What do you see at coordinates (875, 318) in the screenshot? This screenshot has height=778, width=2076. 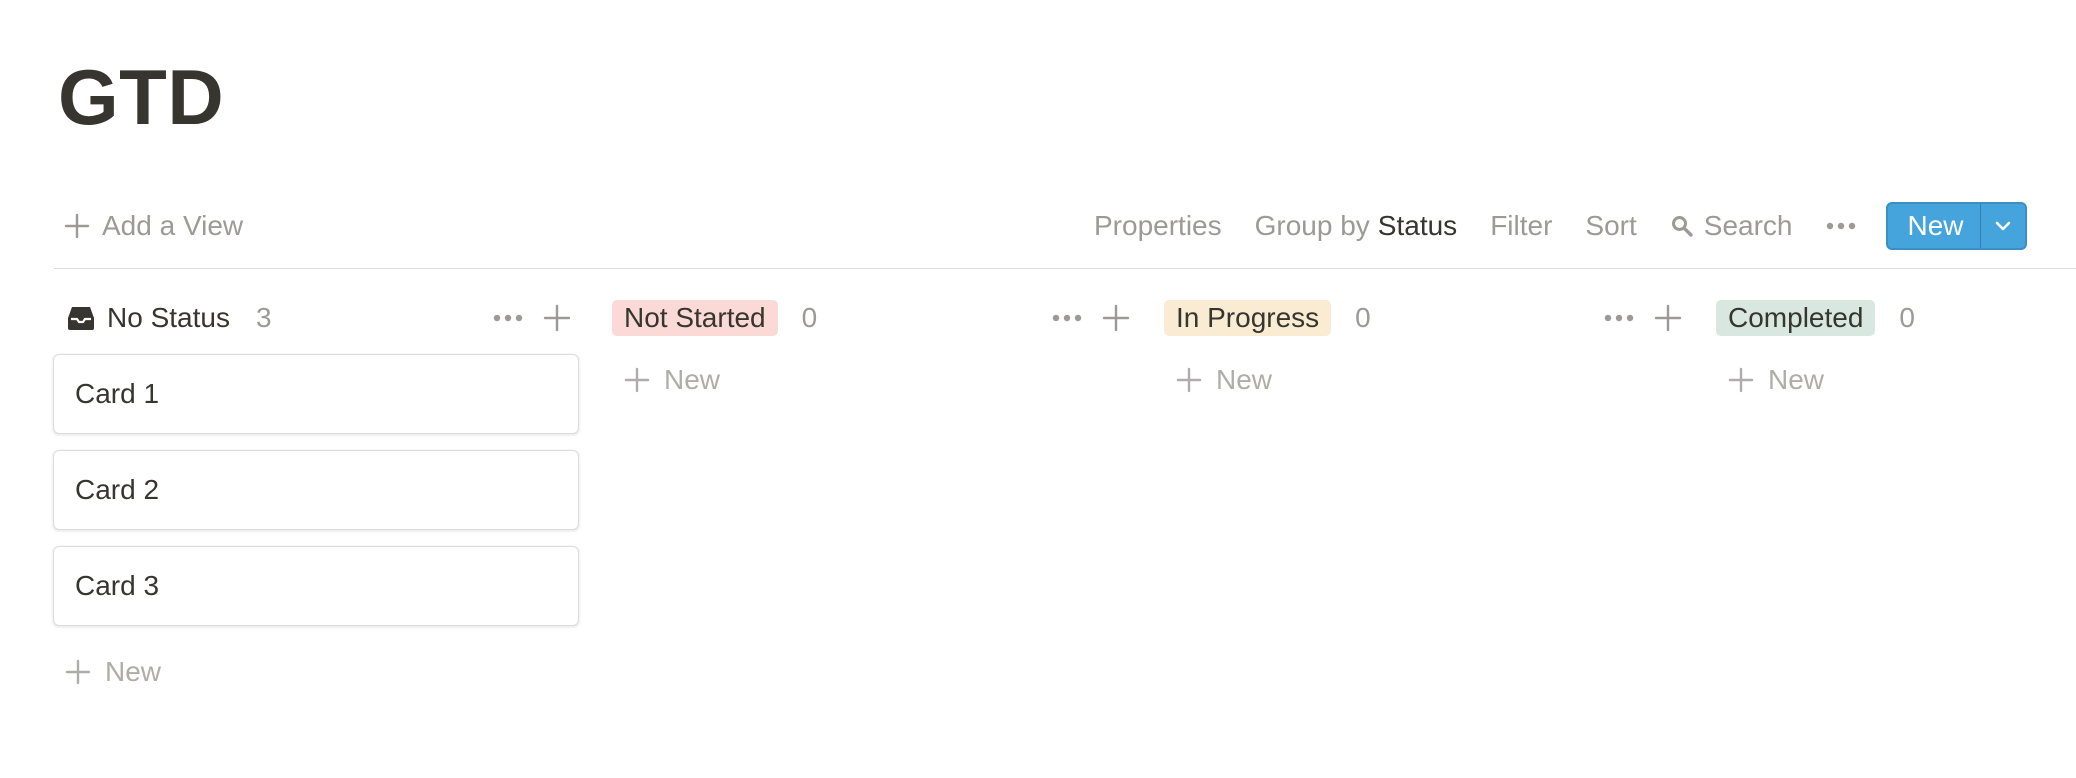 I see `column-header: Not Started 0` at bounding box center [875, 318].